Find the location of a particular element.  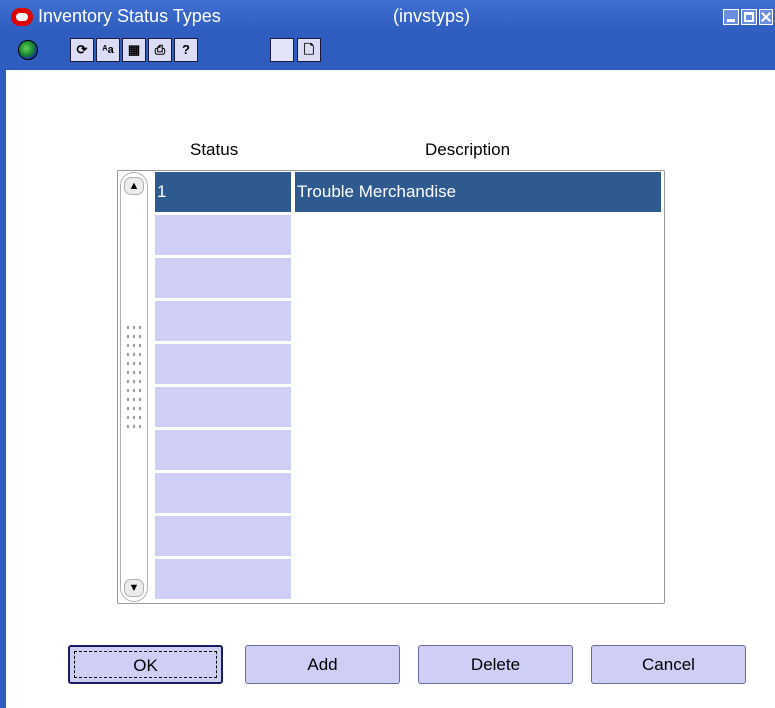

status-column-header: Status is located at coordinates (214, 149).